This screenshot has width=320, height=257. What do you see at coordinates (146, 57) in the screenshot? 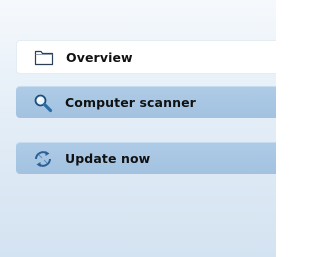
I see `nav-item-overview: Overview` at bounding box center [146, 57].